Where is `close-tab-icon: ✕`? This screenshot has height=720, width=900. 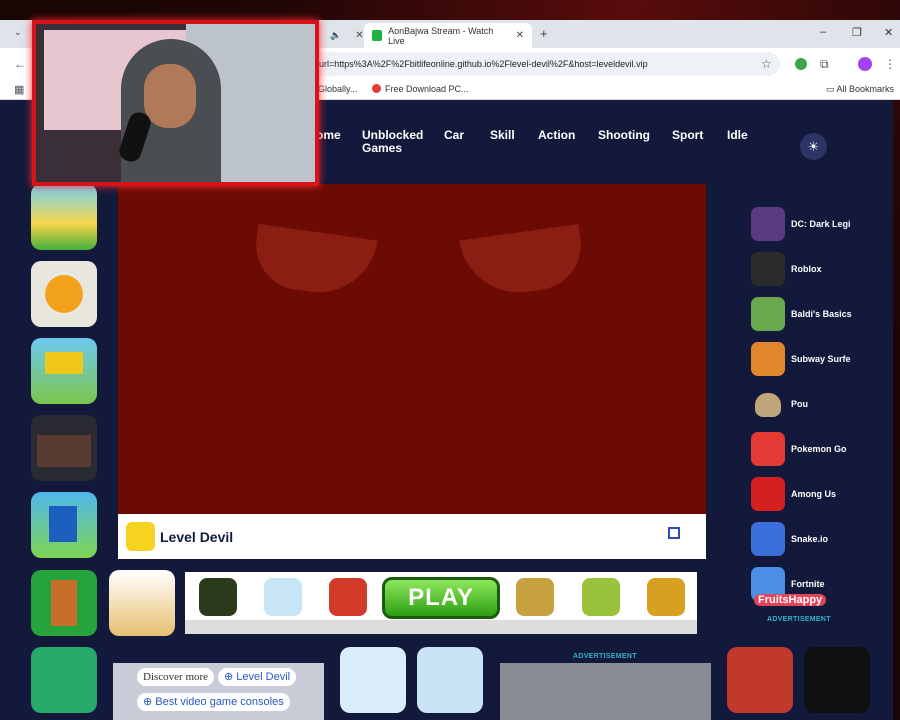
close-tab-icon: ✕ is located at coordinates (520, 35).